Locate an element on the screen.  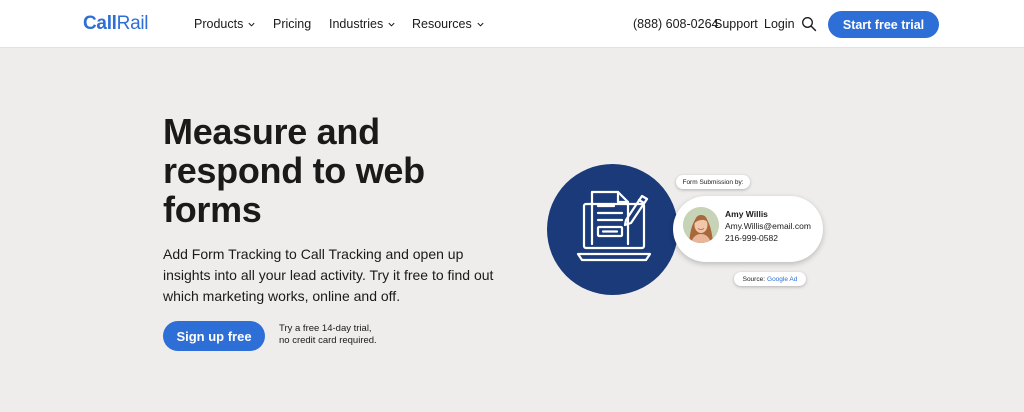
nav-resources: Resources is located at coordinates (448, 24).